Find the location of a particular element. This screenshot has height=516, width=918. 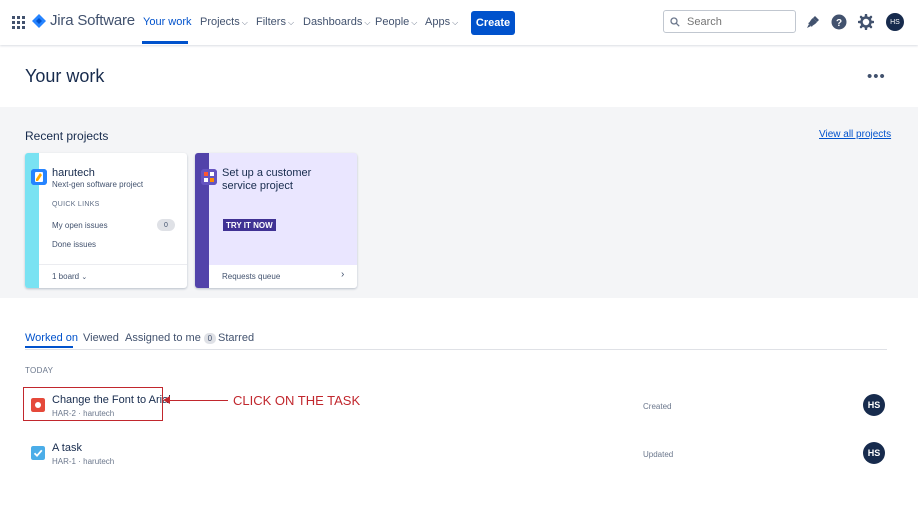

service-project-icon is located at coordinates (209, 177).